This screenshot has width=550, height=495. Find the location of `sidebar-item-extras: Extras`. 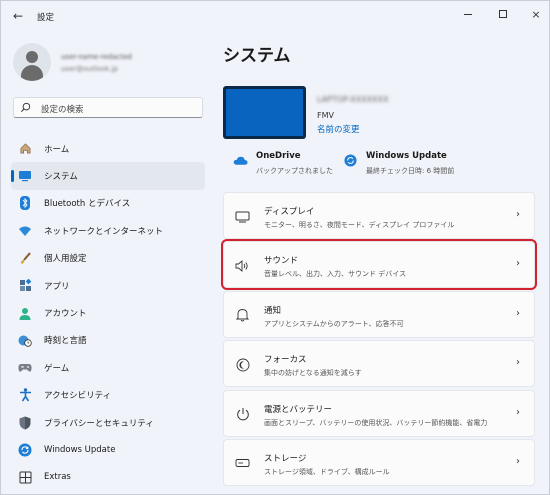

sidebar-item-extras: Extras is located at coordinates (108, 477).